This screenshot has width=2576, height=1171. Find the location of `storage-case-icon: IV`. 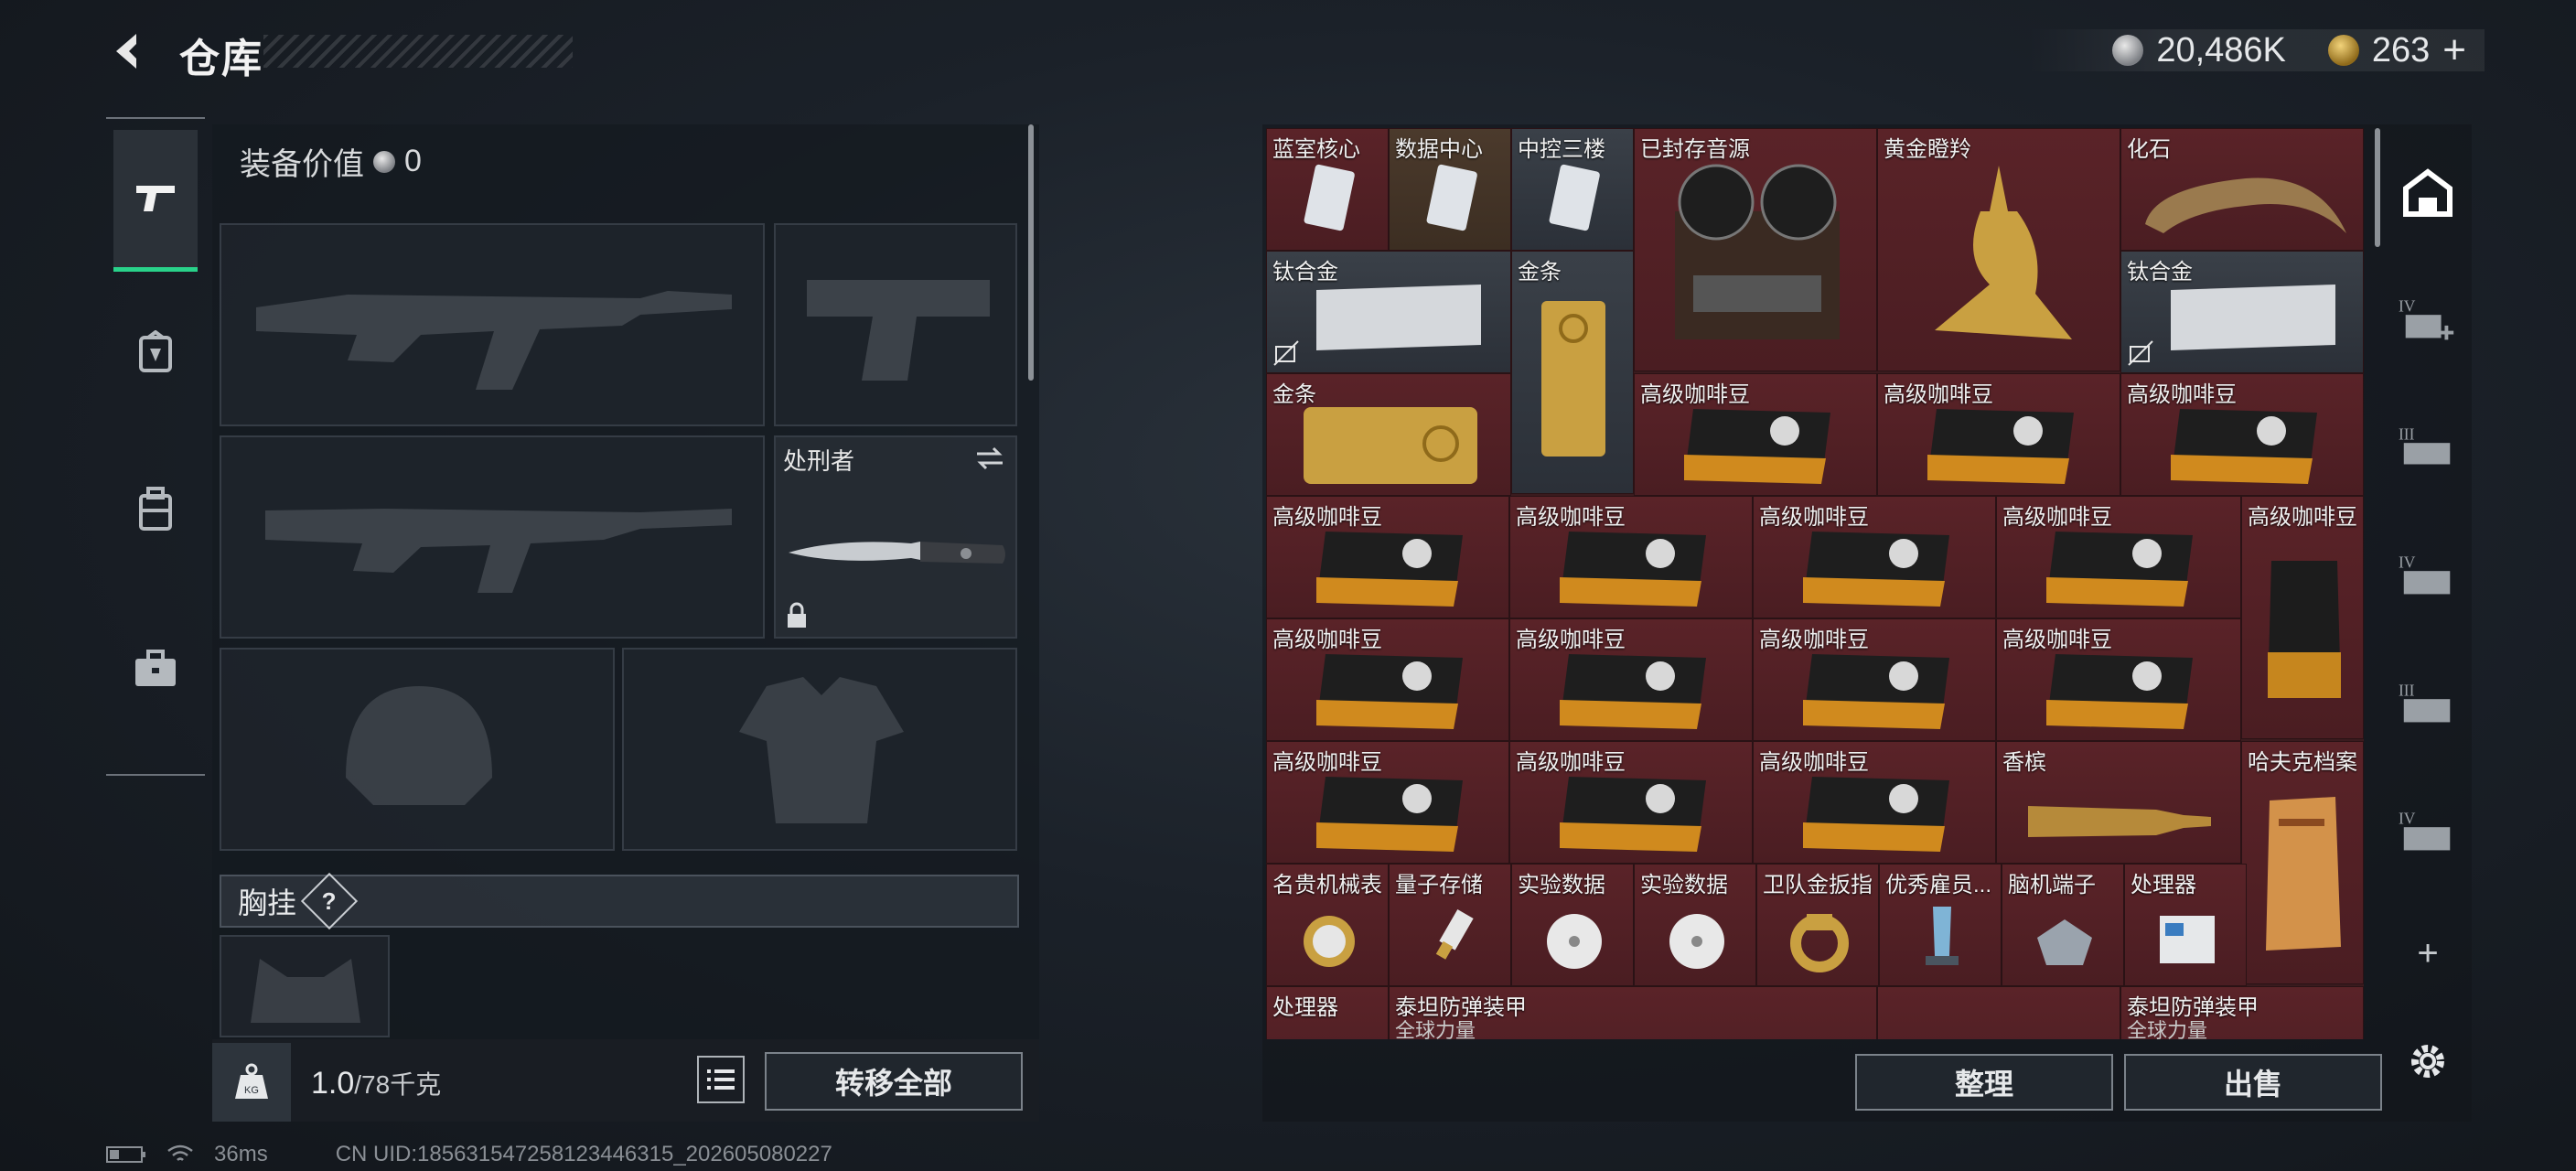

storage-case-icon: IV is located at coordinates (2425, 830).